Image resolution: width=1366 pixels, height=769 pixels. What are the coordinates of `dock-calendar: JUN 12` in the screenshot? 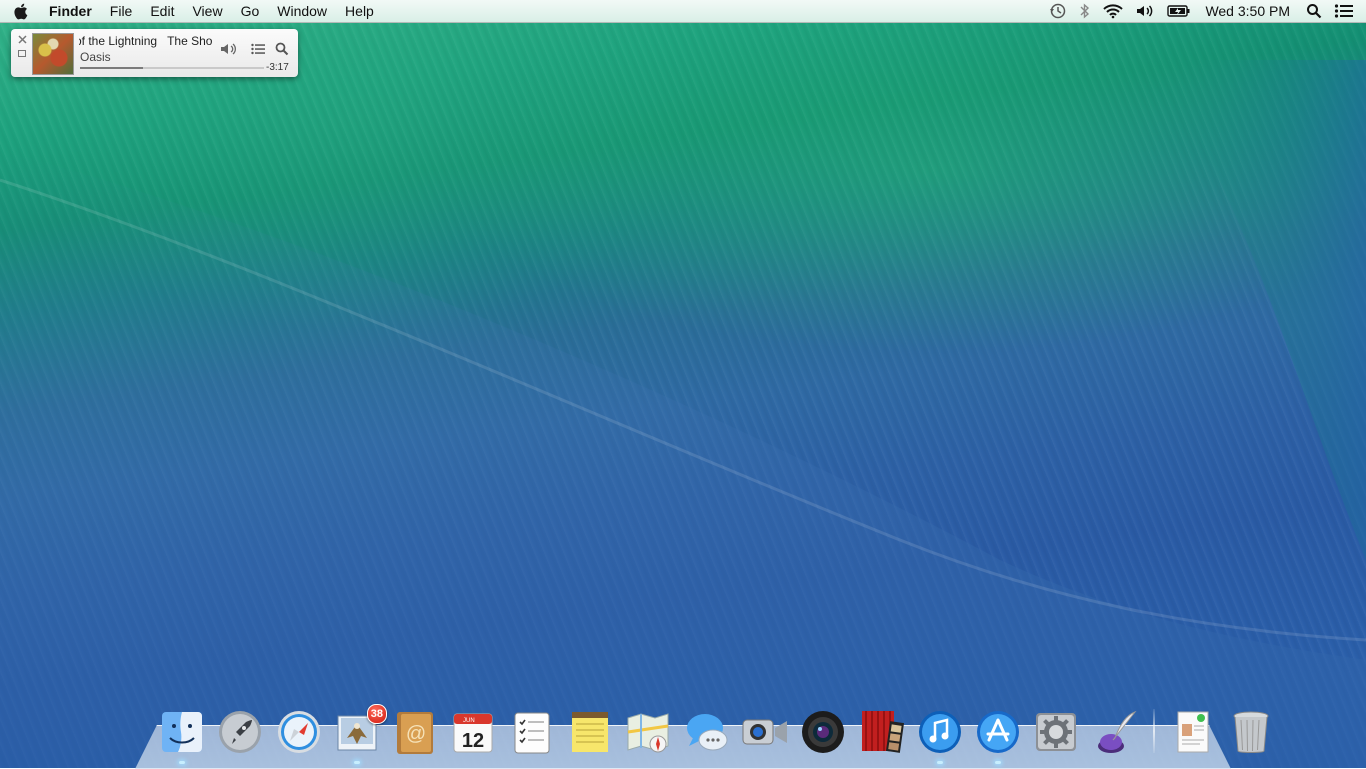 It's located at (473, 732).